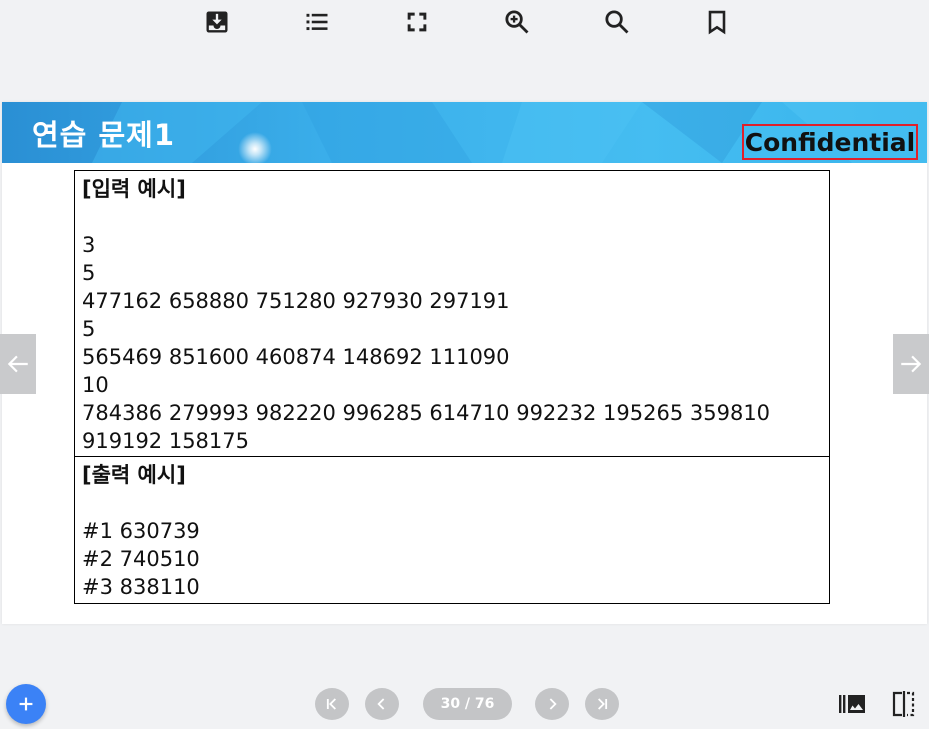 This screenshot has width=929, height=729. Describe the element at coordinates (95, 385) in the screenshot. I see `input-line: 10` at that location.